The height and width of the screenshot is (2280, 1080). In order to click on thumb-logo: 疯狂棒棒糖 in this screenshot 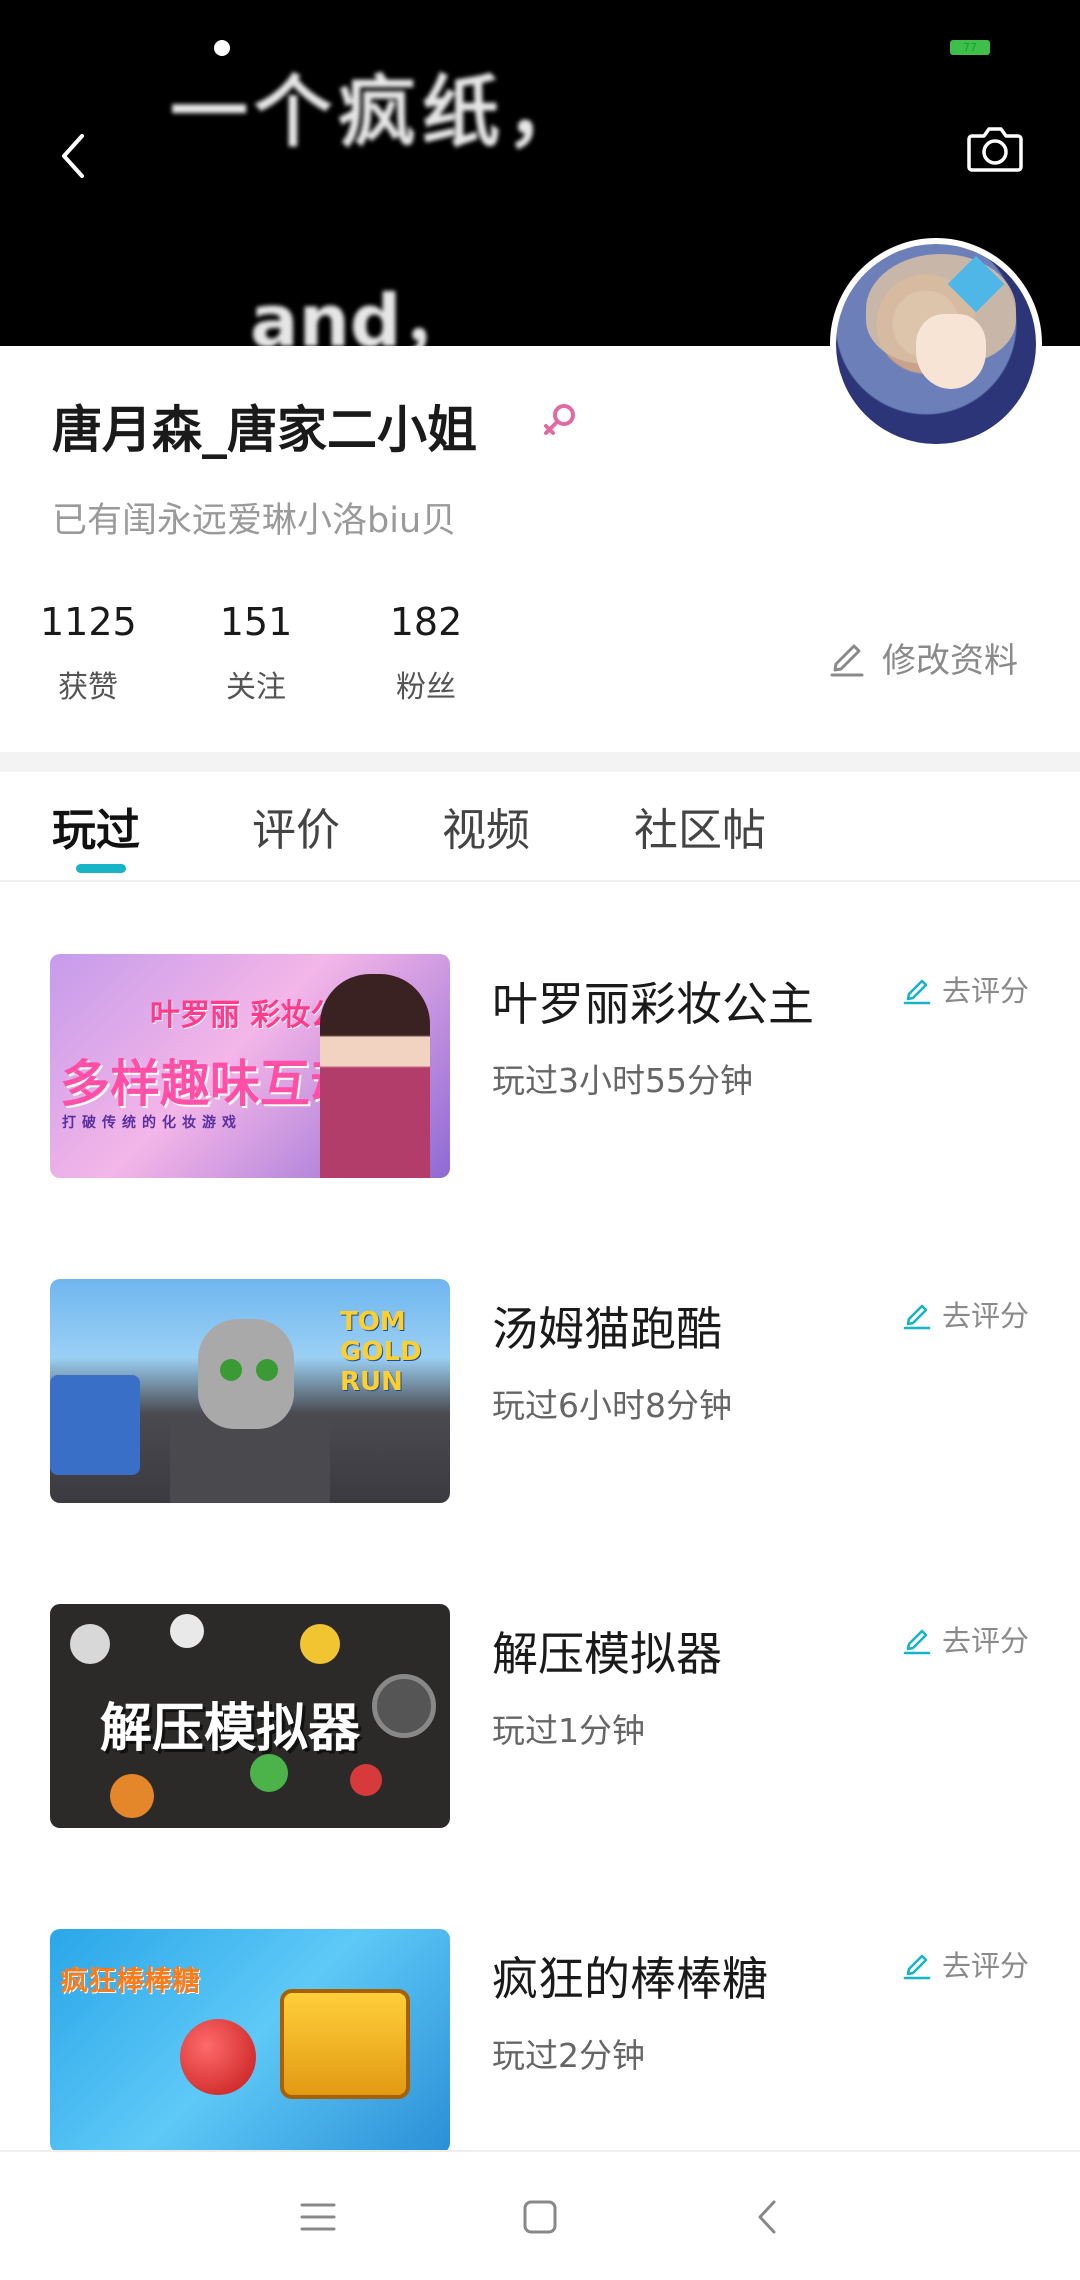, I will do `click(130, 1980)`.